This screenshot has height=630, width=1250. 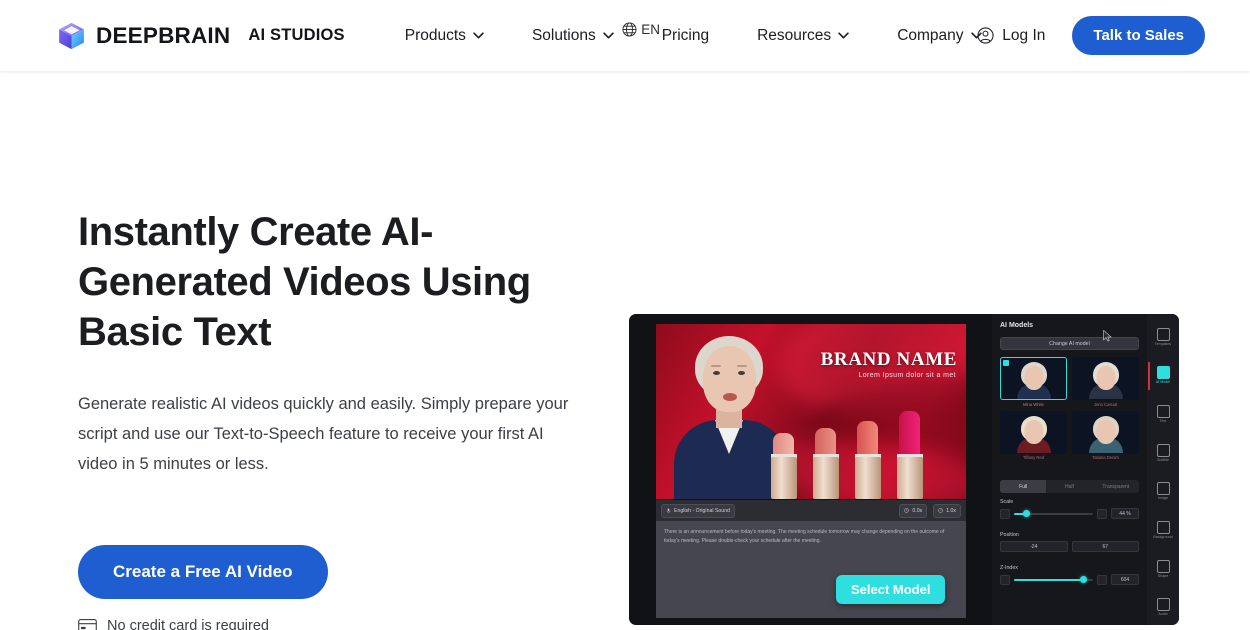 I want to click on tab-half: Half, so click(x=1069, y=486).